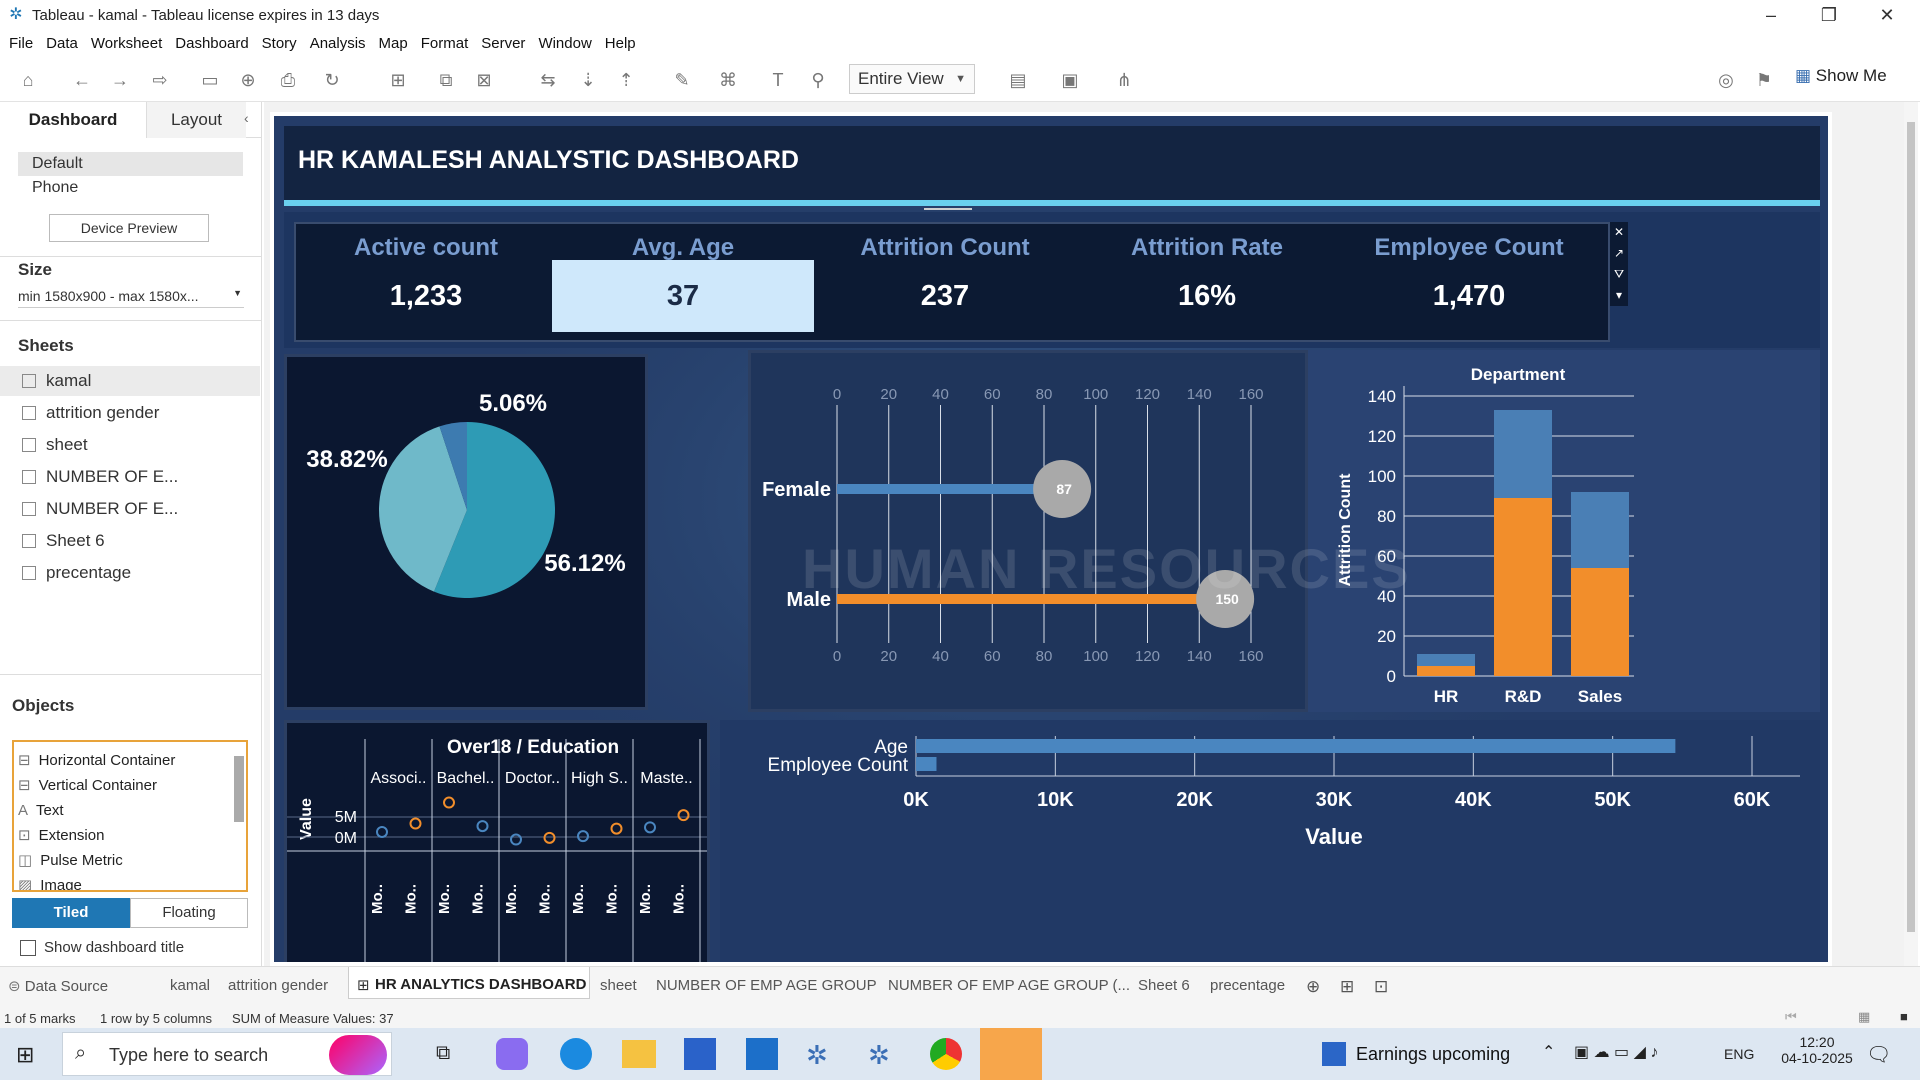 The height and width of the screenshot is (1080, 1920). Describe the element at coordinates (778, 80) in the screenshot. I see `labels-icon: T` at that location.